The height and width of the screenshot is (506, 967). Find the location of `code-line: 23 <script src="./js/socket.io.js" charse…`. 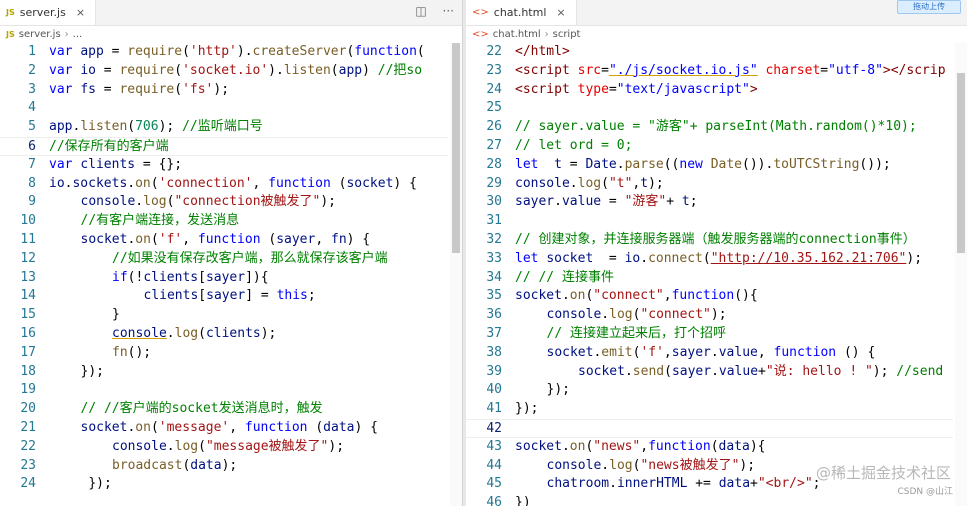

code-line: 23 <script src="./js/socket.io.js" charse… is located at coordinates (709, 71).